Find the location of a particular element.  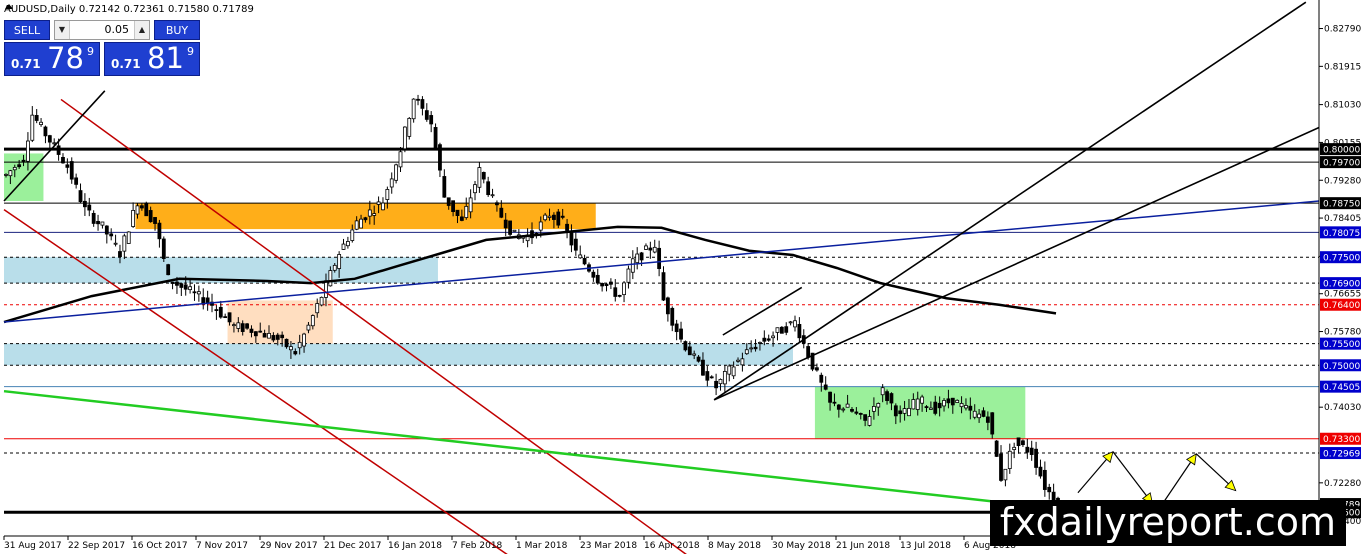

price-label-text: 0.73300 is located at coordinates (1341, 440).